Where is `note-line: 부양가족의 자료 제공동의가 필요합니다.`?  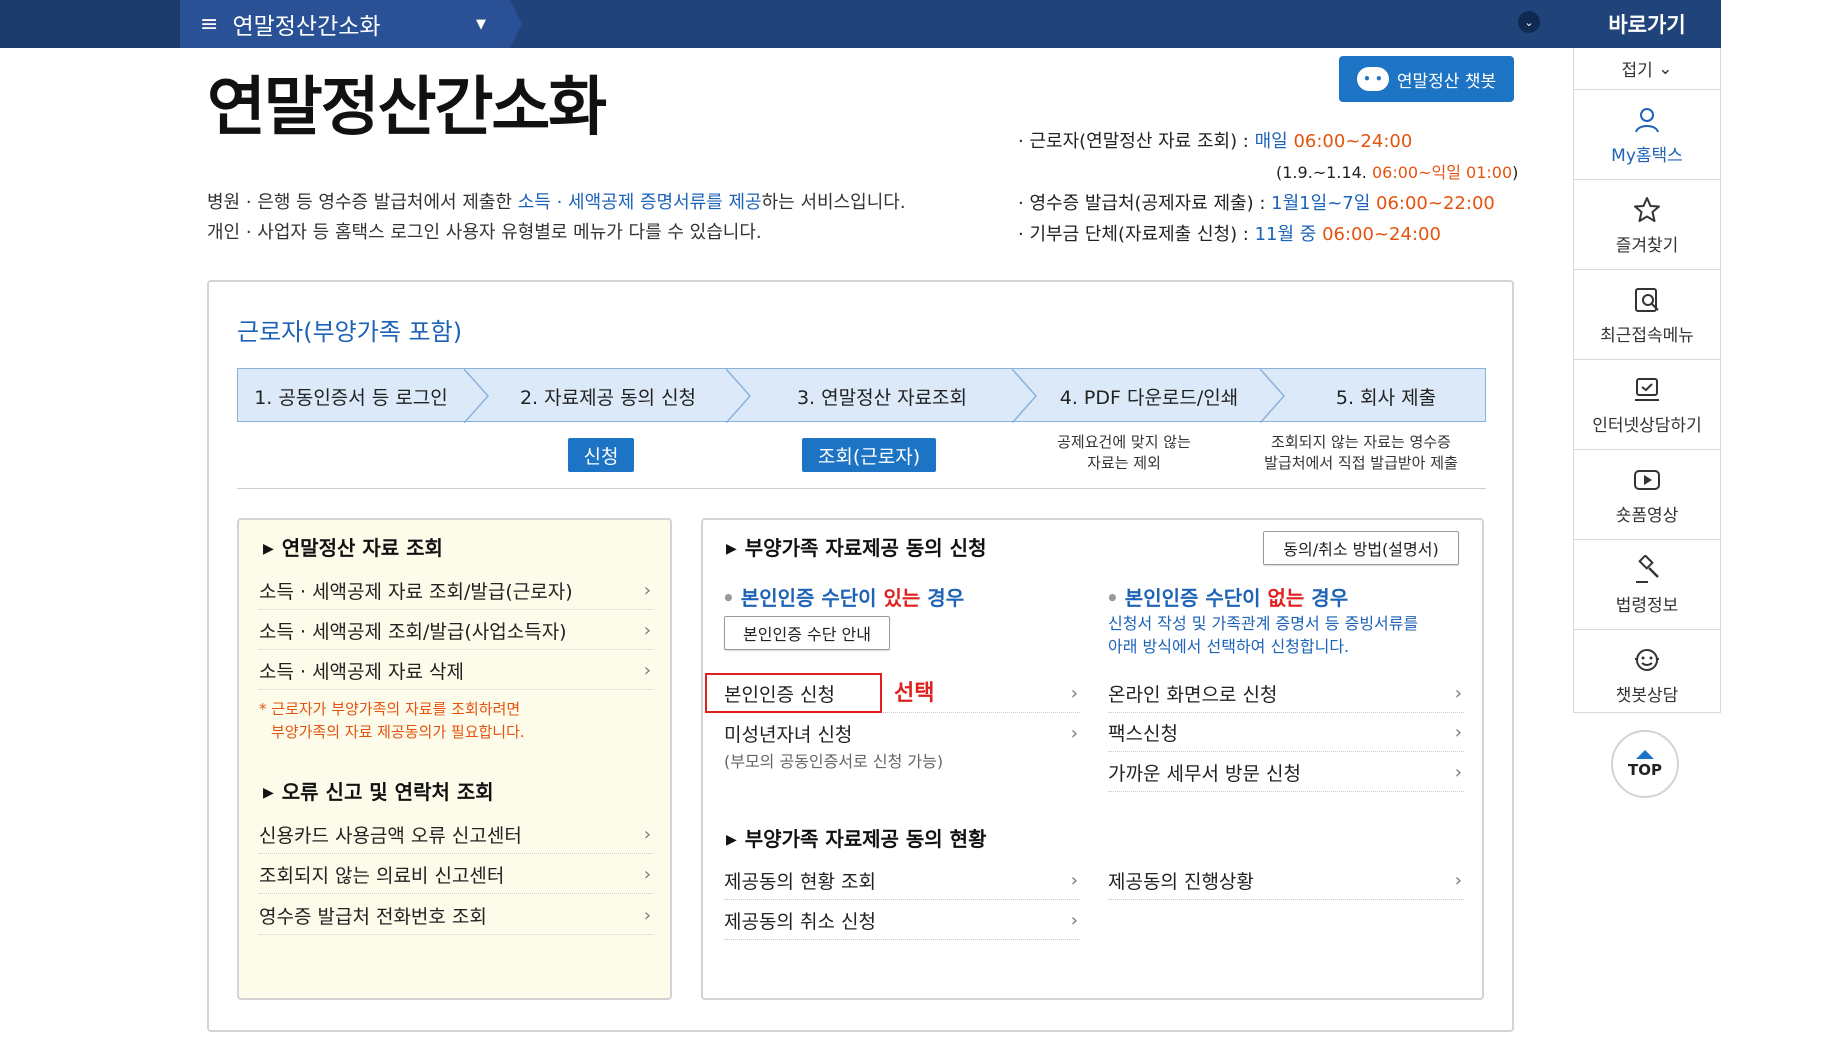 note-line: 부양가족의 자료 제공동의가 필요합니다. is located at coordinates (398, 732).